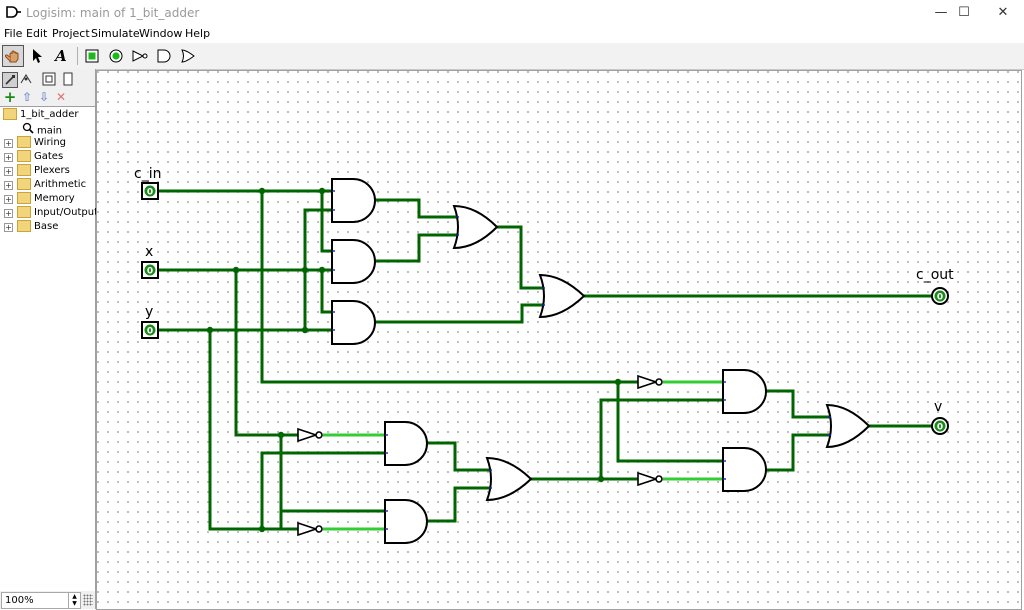  Describe the element at coordinates (92, 56) in the screenshot. I see `input-pin-icon` at that location.